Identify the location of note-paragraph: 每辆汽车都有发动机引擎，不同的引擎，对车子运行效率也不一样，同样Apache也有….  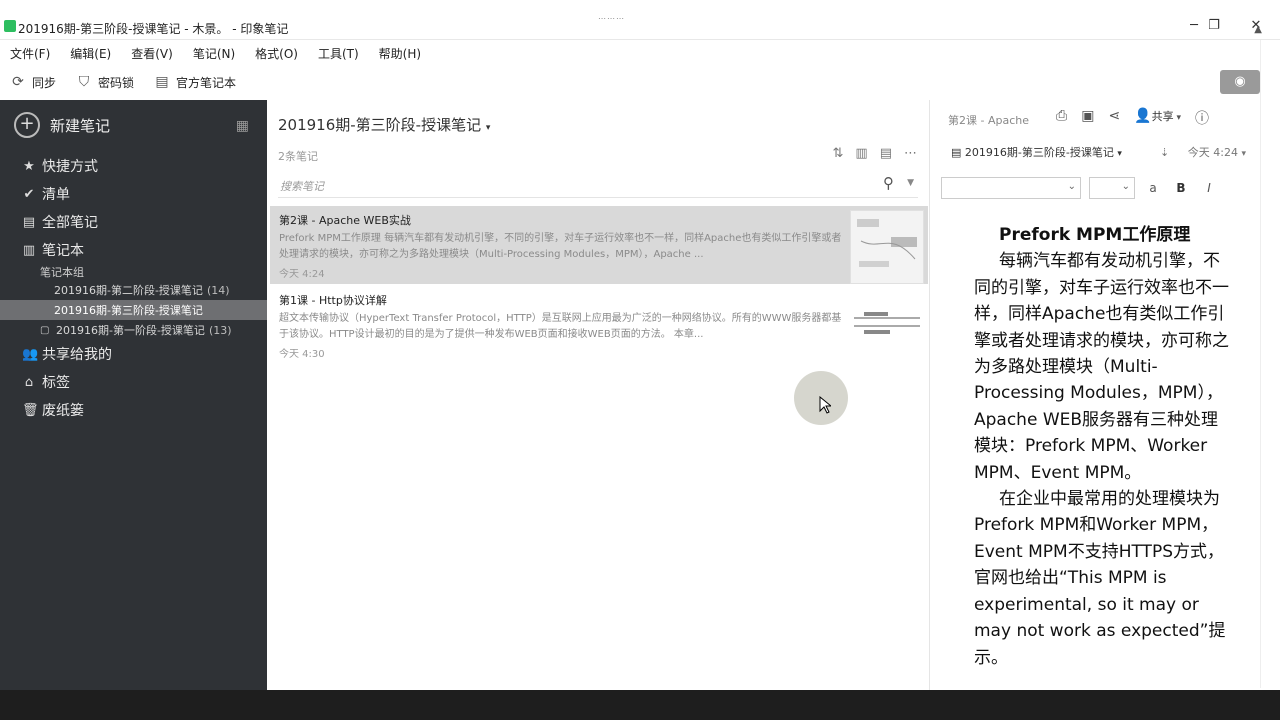
(1101, 367).